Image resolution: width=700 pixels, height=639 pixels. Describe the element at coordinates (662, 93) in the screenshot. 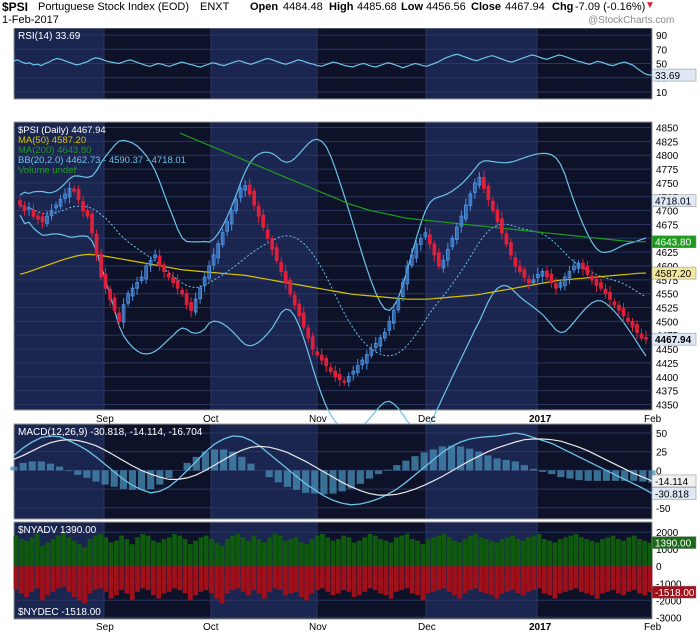

I see `rsi-ytick: 10` at that location.